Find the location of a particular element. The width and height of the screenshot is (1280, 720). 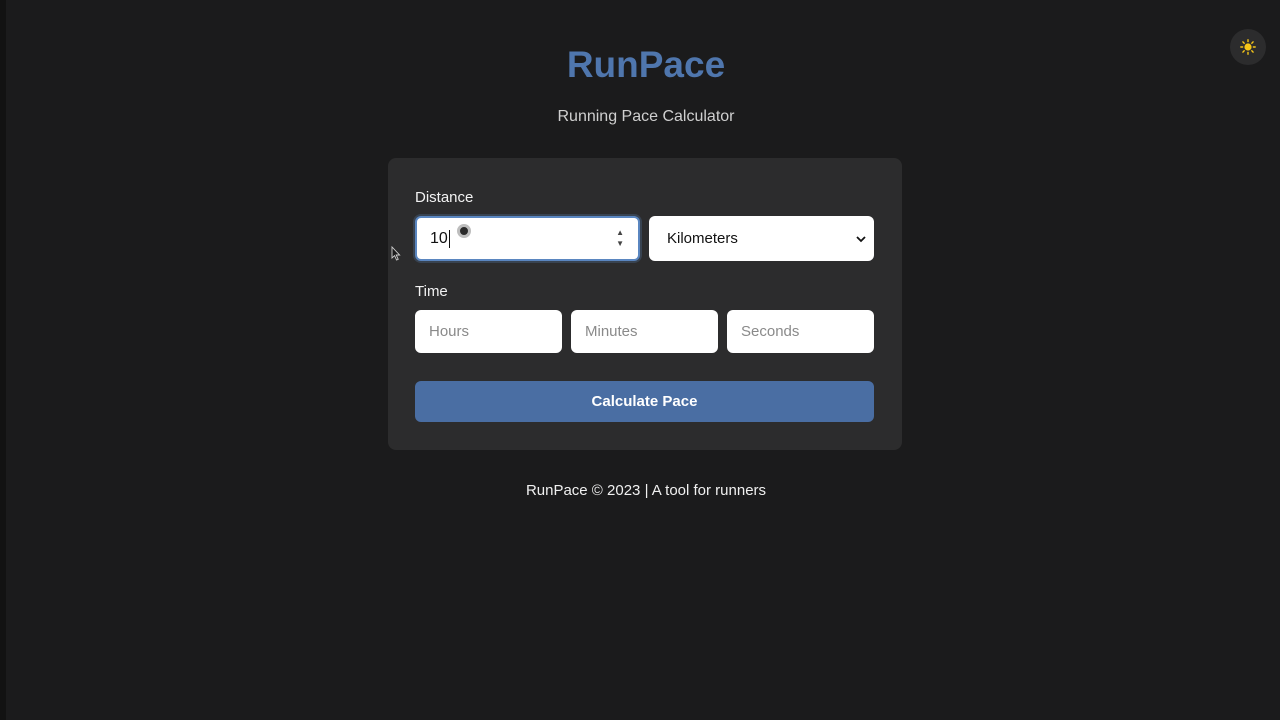

seconds-input: Seconds is located at coordinates (800, 331).